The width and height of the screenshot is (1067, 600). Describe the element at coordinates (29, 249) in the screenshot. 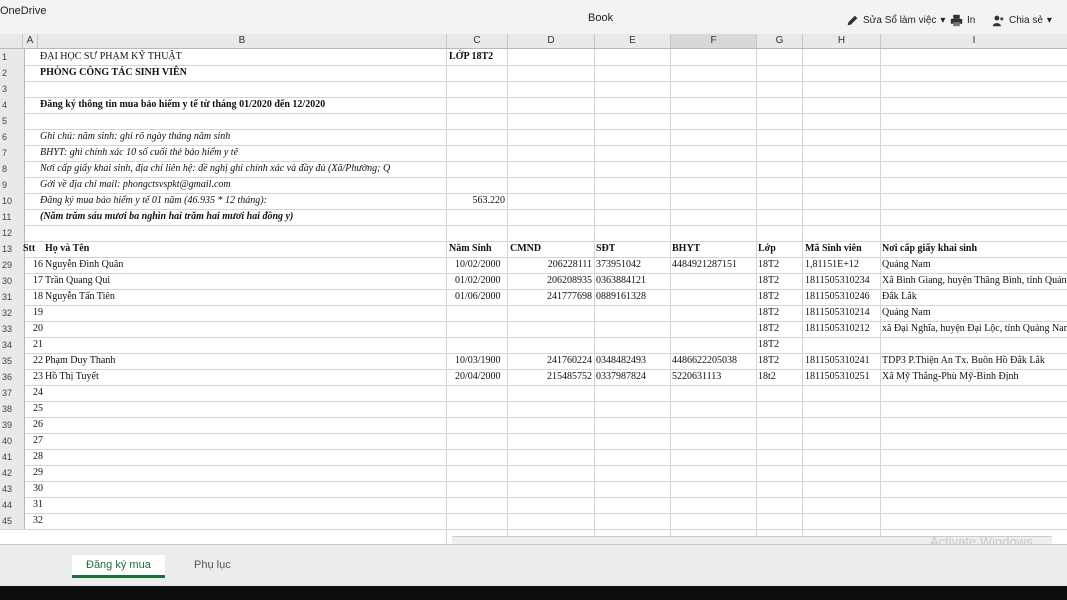

I see `header-stt: Stt` at that location.